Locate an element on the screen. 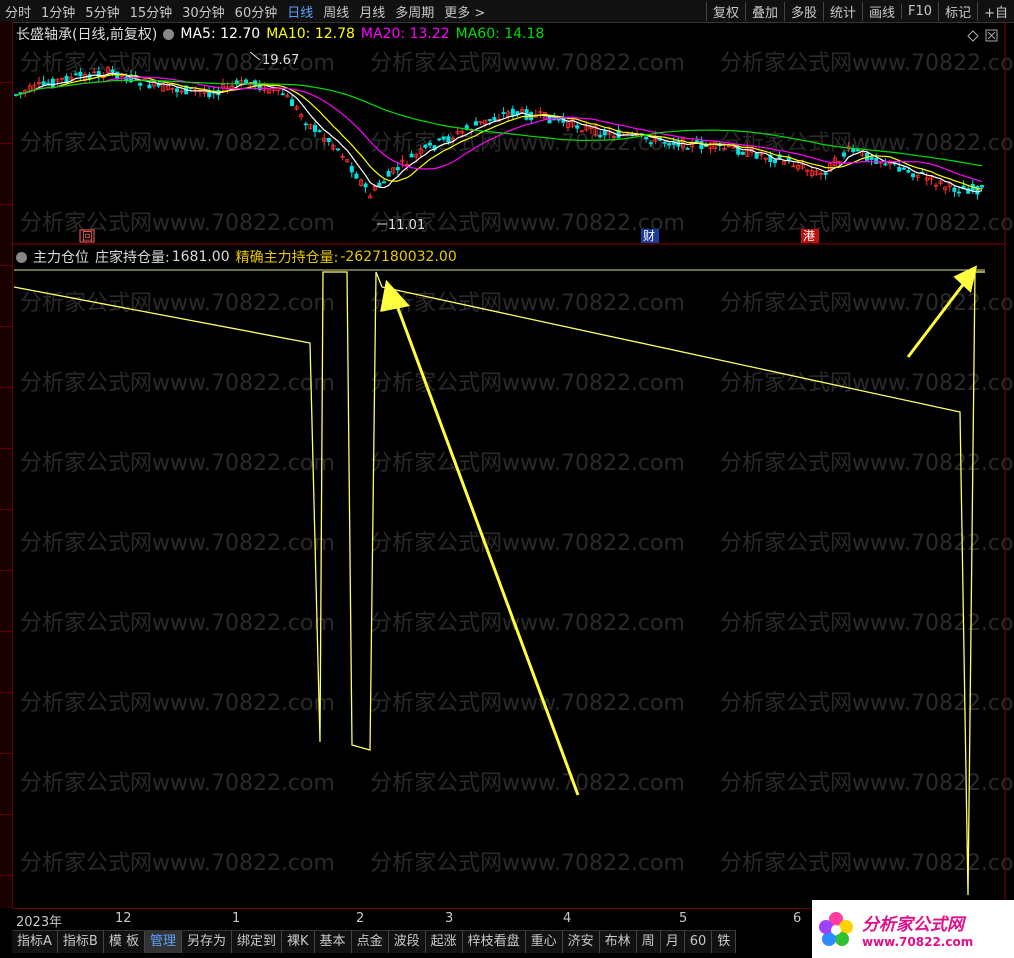 The image size is (1014, 958). tab-naked-k: 裸K is located at coordinates (298, 942).